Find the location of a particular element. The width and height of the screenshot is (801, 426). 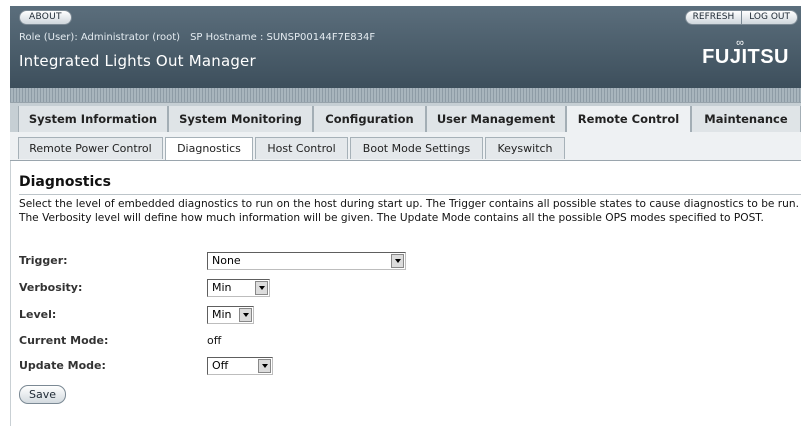

hostname-text: SP Hostname : SUNSP00144F7E834F is located at coordinates (283, 37).